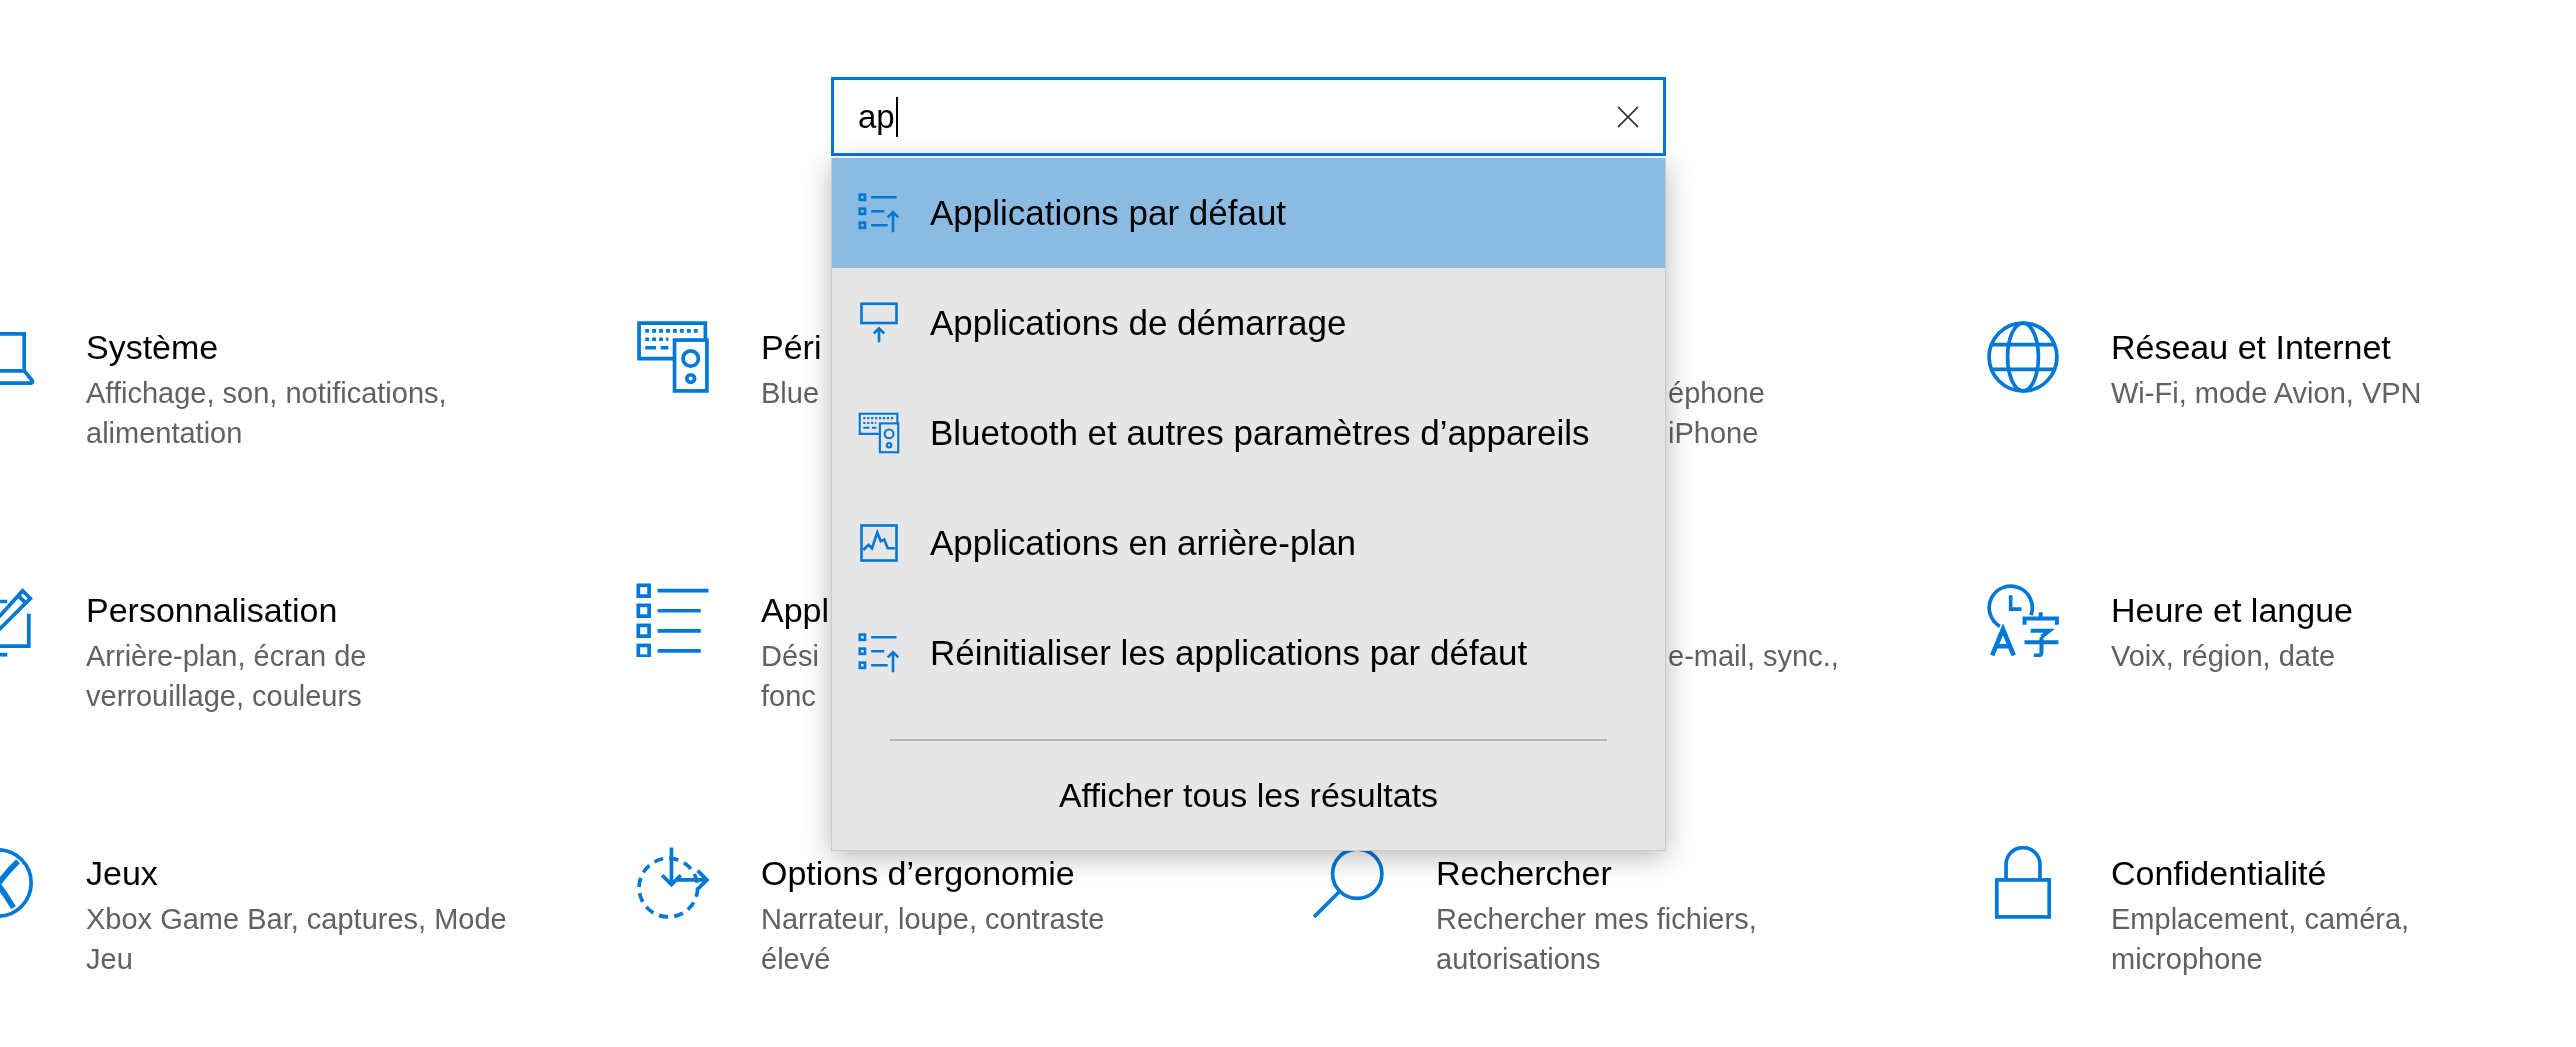  What do you see at coordinates (1248, 795) in the screenshot?
I see `show-all-results-link: Afficher tous les résultats` at bounding box center [1248, 795].